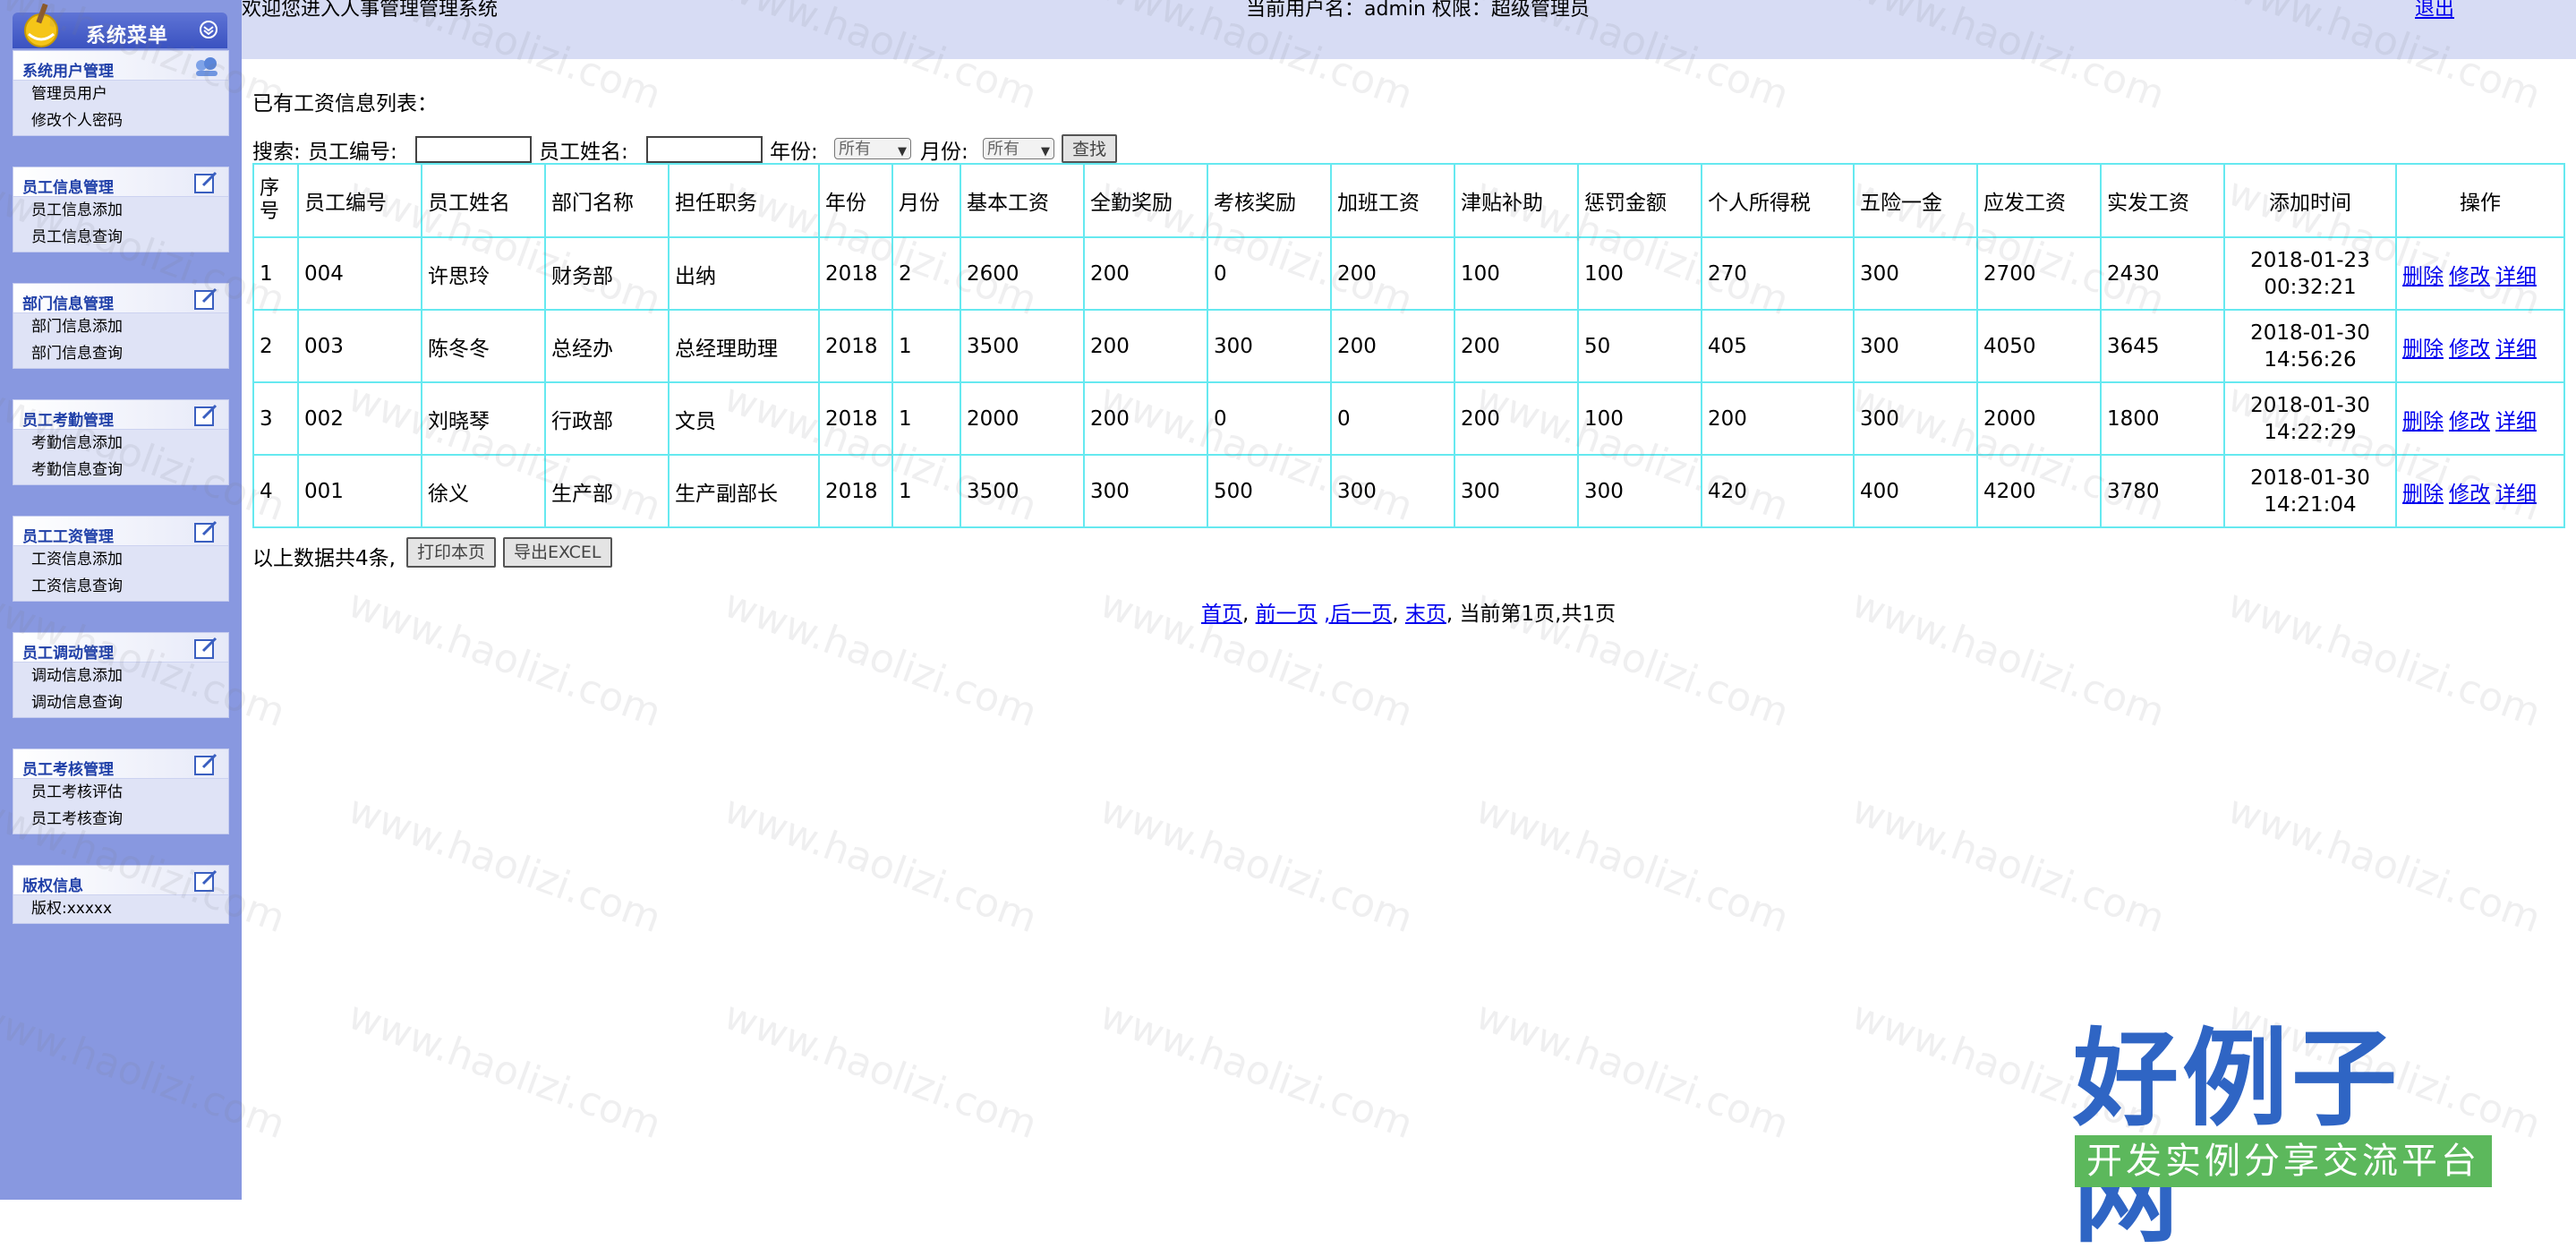 The width and height of the screenshot is (2576, 1257). What do you see at coordinates (120, 298) in the screenshot?
I see `panel-header: 部门信息管理` at bounding box center [120, 298].